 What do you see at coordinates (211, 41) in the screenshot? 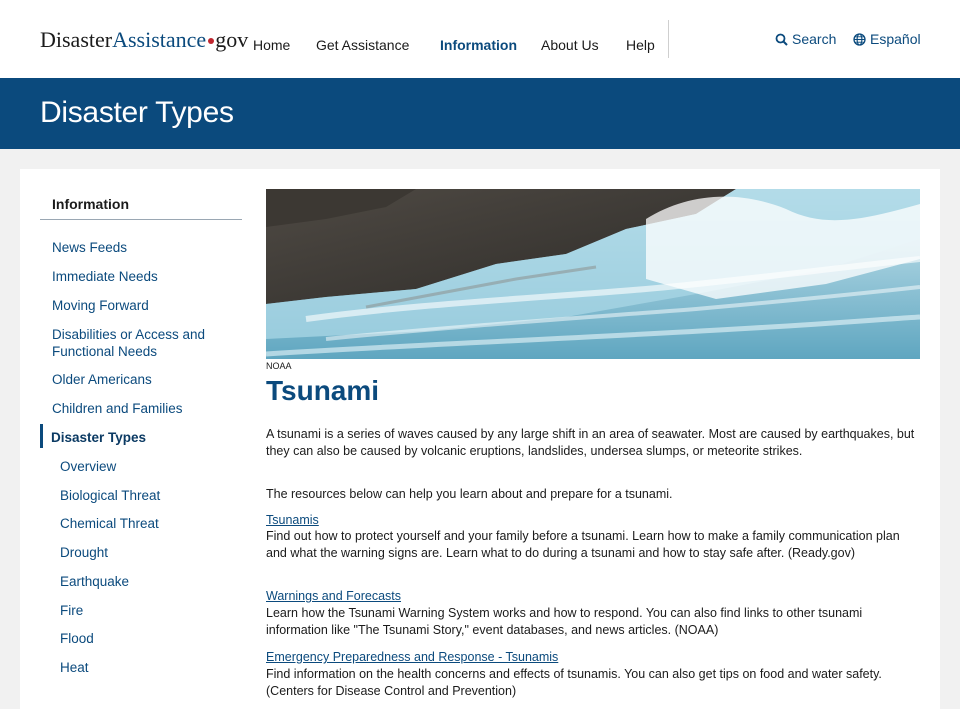
I see `logo-dot` at bounding box center [211, 41].